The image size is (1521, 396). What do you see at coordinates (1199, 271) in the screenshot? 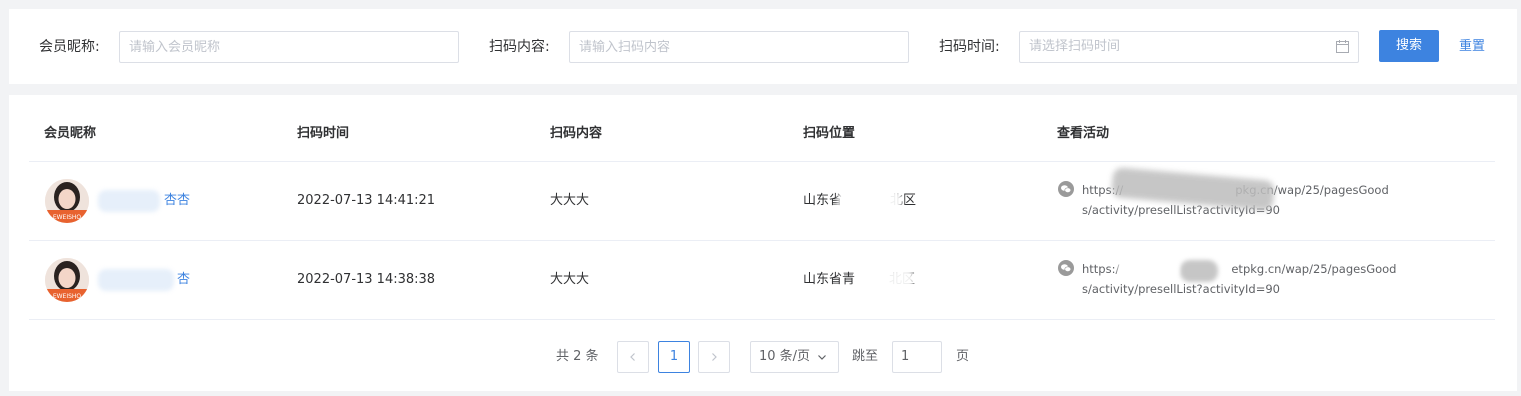
I see `link-redaction` at bounding box center [1199, 271].